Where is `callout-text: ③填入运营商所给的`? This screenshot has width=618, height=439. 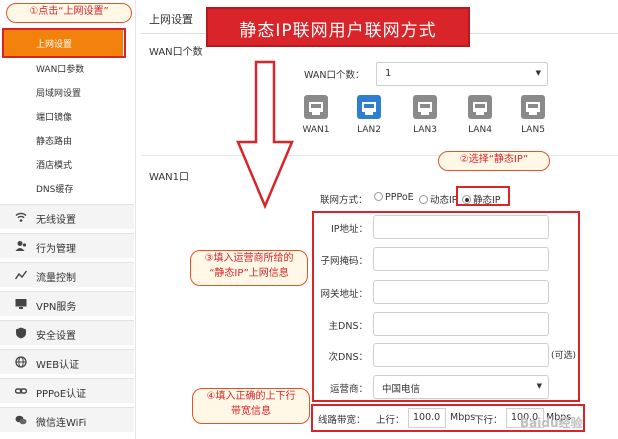 callout-text: ③填入运营商所给的 is located at coordinates (249, 258).